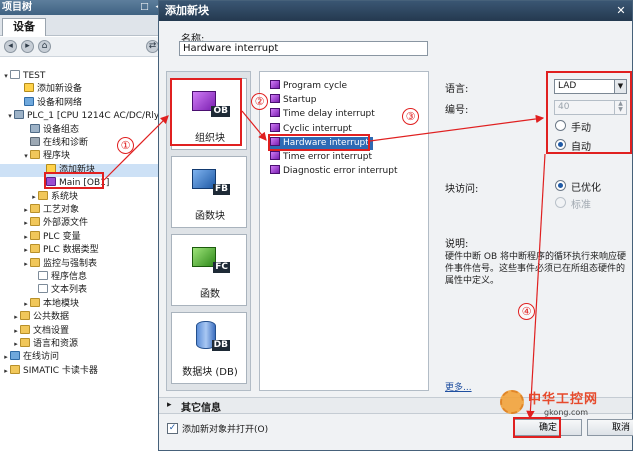 The height and width of the screenshot is (451, 633). What do you see at coordinates (201, 408) in the screenshot?
I see `more-info-label: 其它信息` at bounding box center [201, 408].